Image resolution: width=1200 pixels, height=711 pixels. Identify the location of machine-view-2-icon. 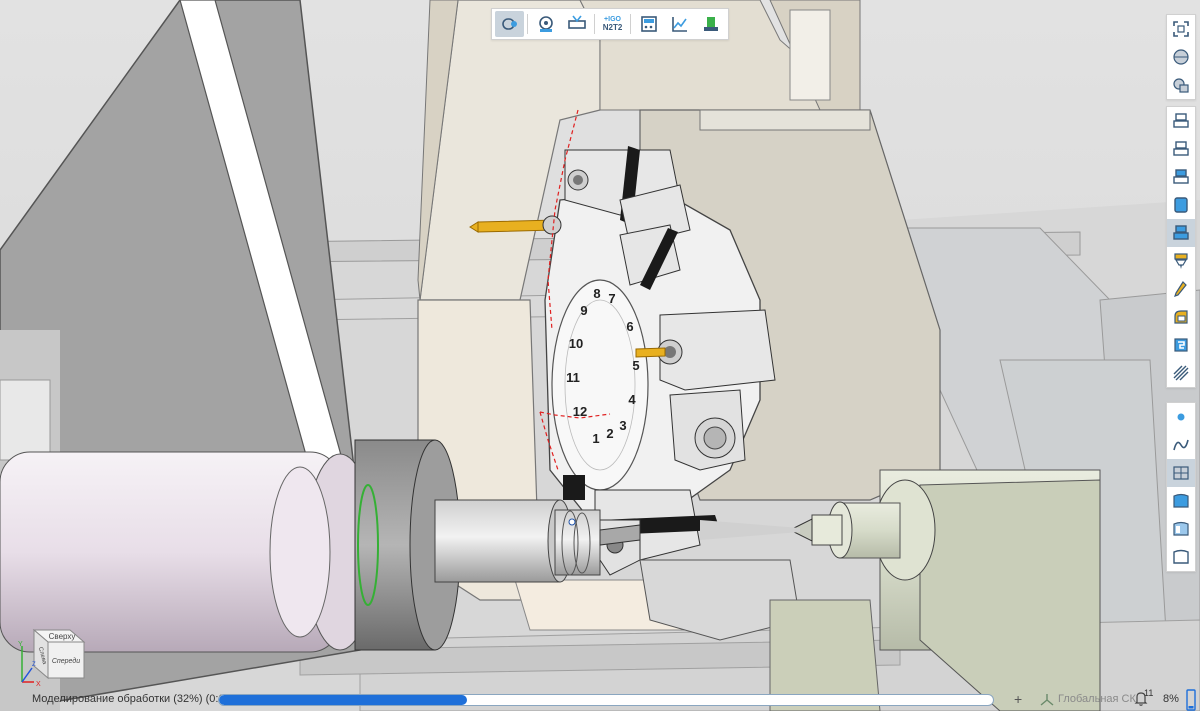
(1181, 148).